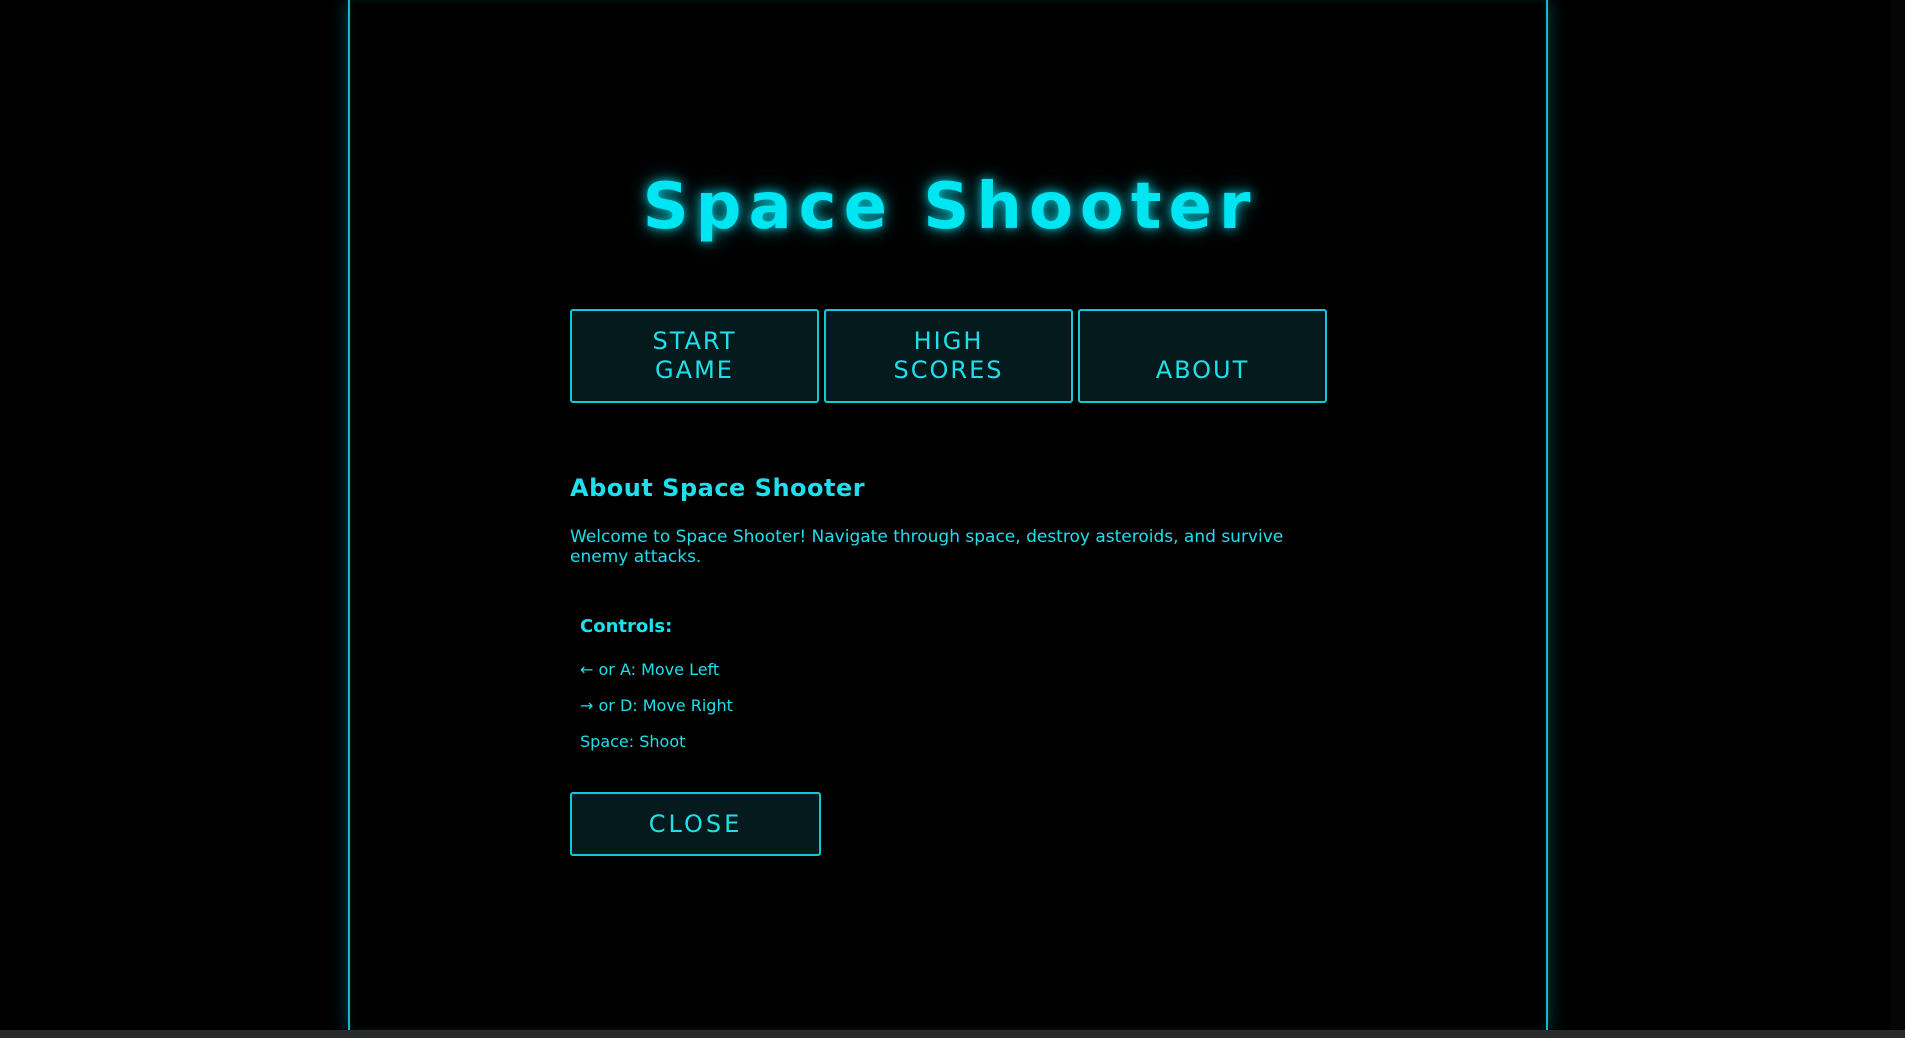  Describe the element at coordinates (718, 488) in the screenshot. I see `about-heading: About Space Shooter` at that location.